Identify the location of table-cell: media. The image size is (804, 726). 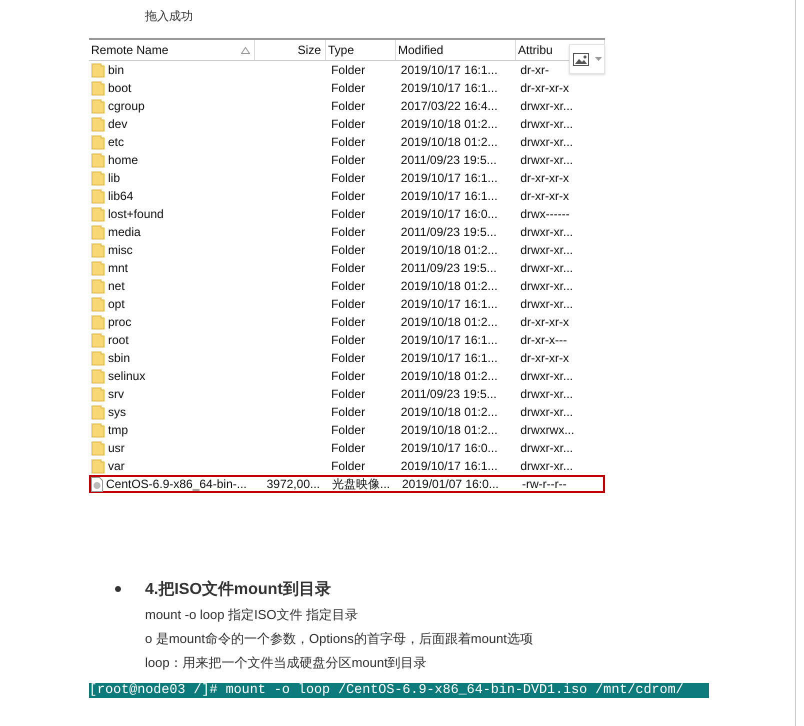
(124, 232).